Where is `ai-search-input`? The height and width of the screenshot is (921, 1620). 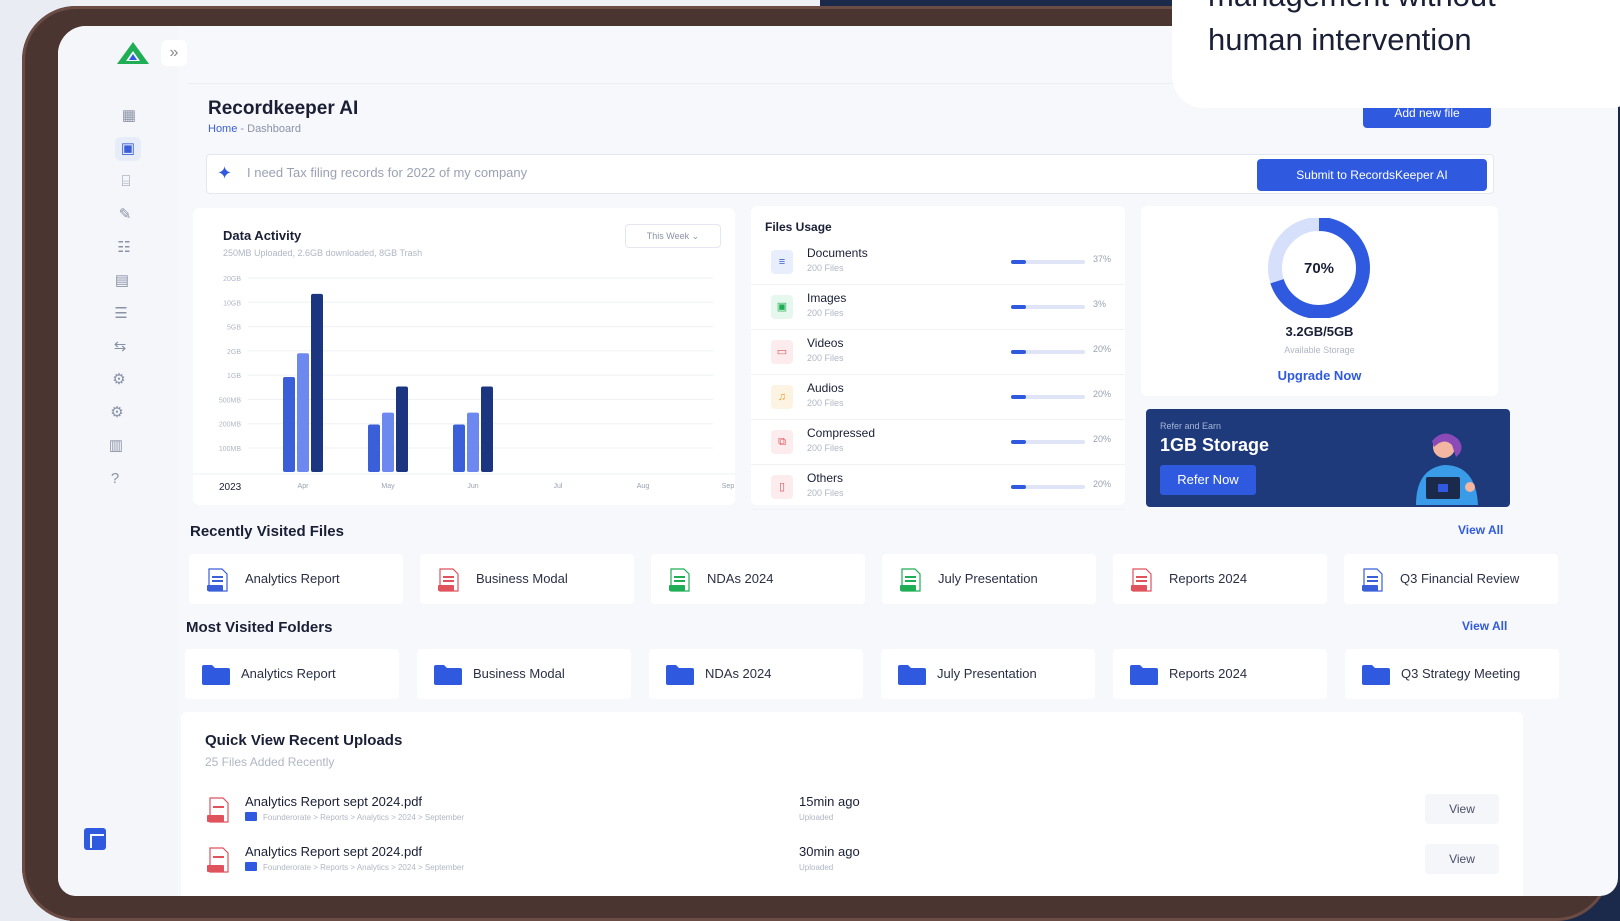 ai-search-input is located at coordinates (697, 172).